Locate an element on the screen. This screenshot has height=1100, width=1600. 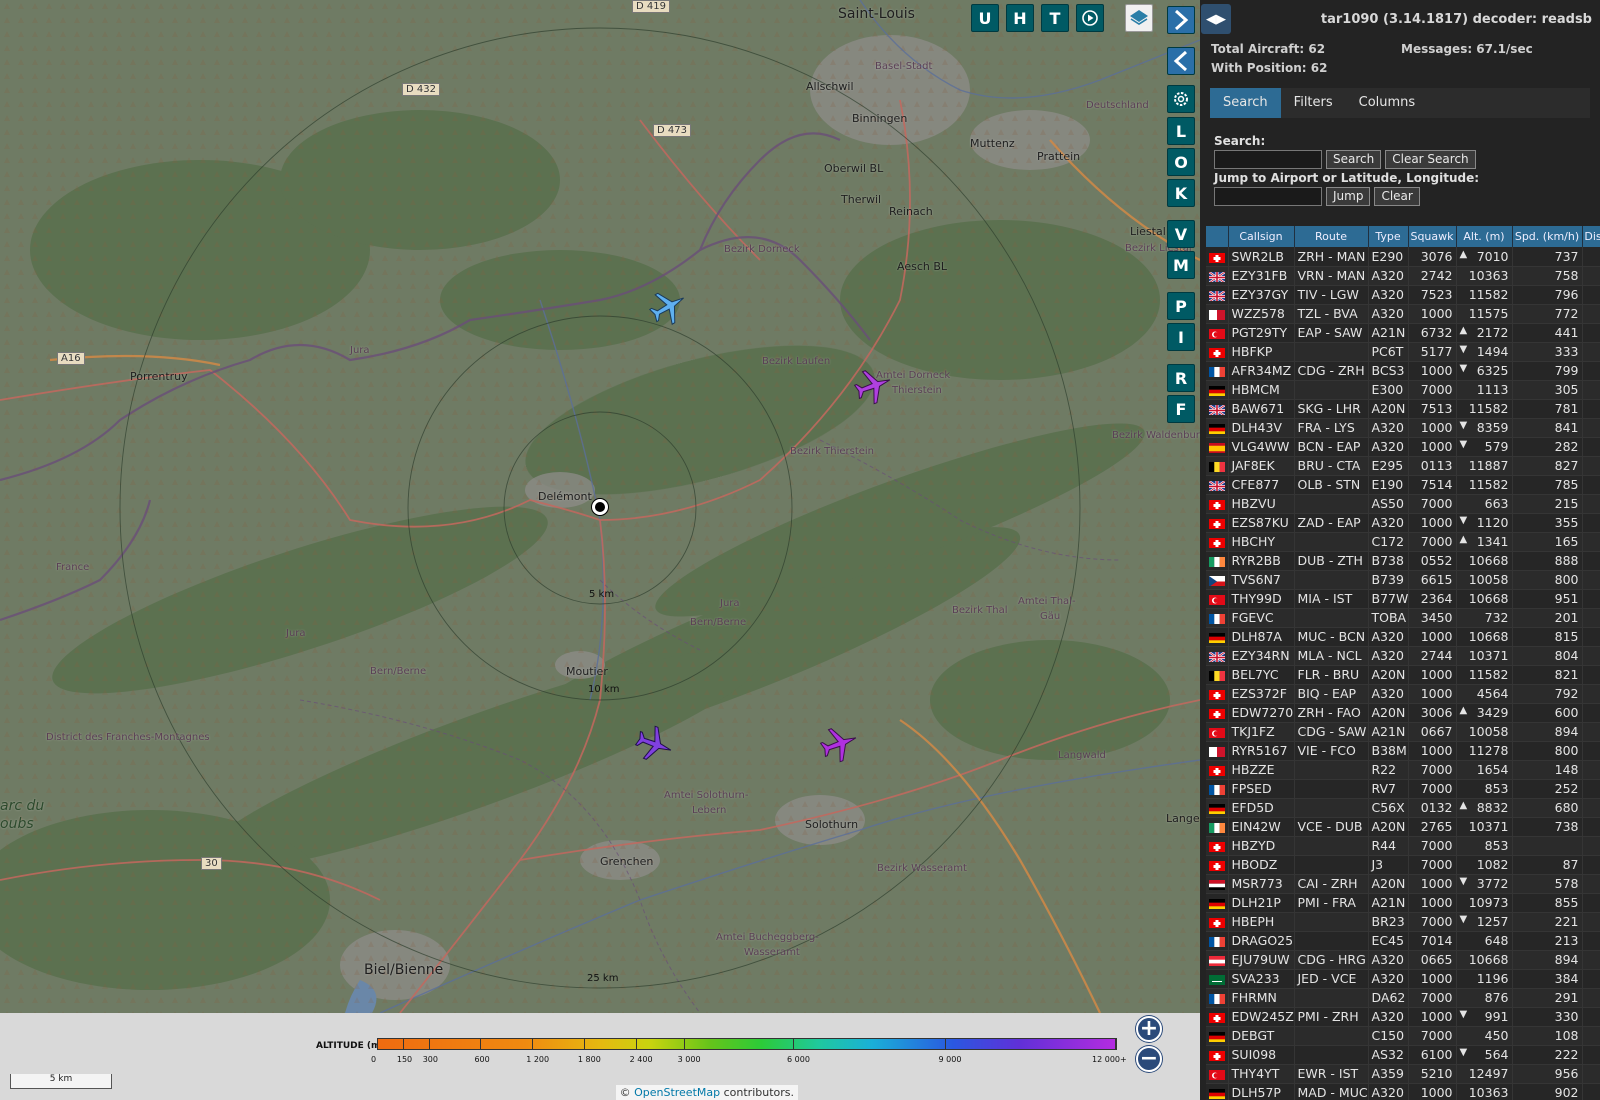
table-row: TVS6N7 B739 6615 10058 800 is located at coordinates (1403, 580).